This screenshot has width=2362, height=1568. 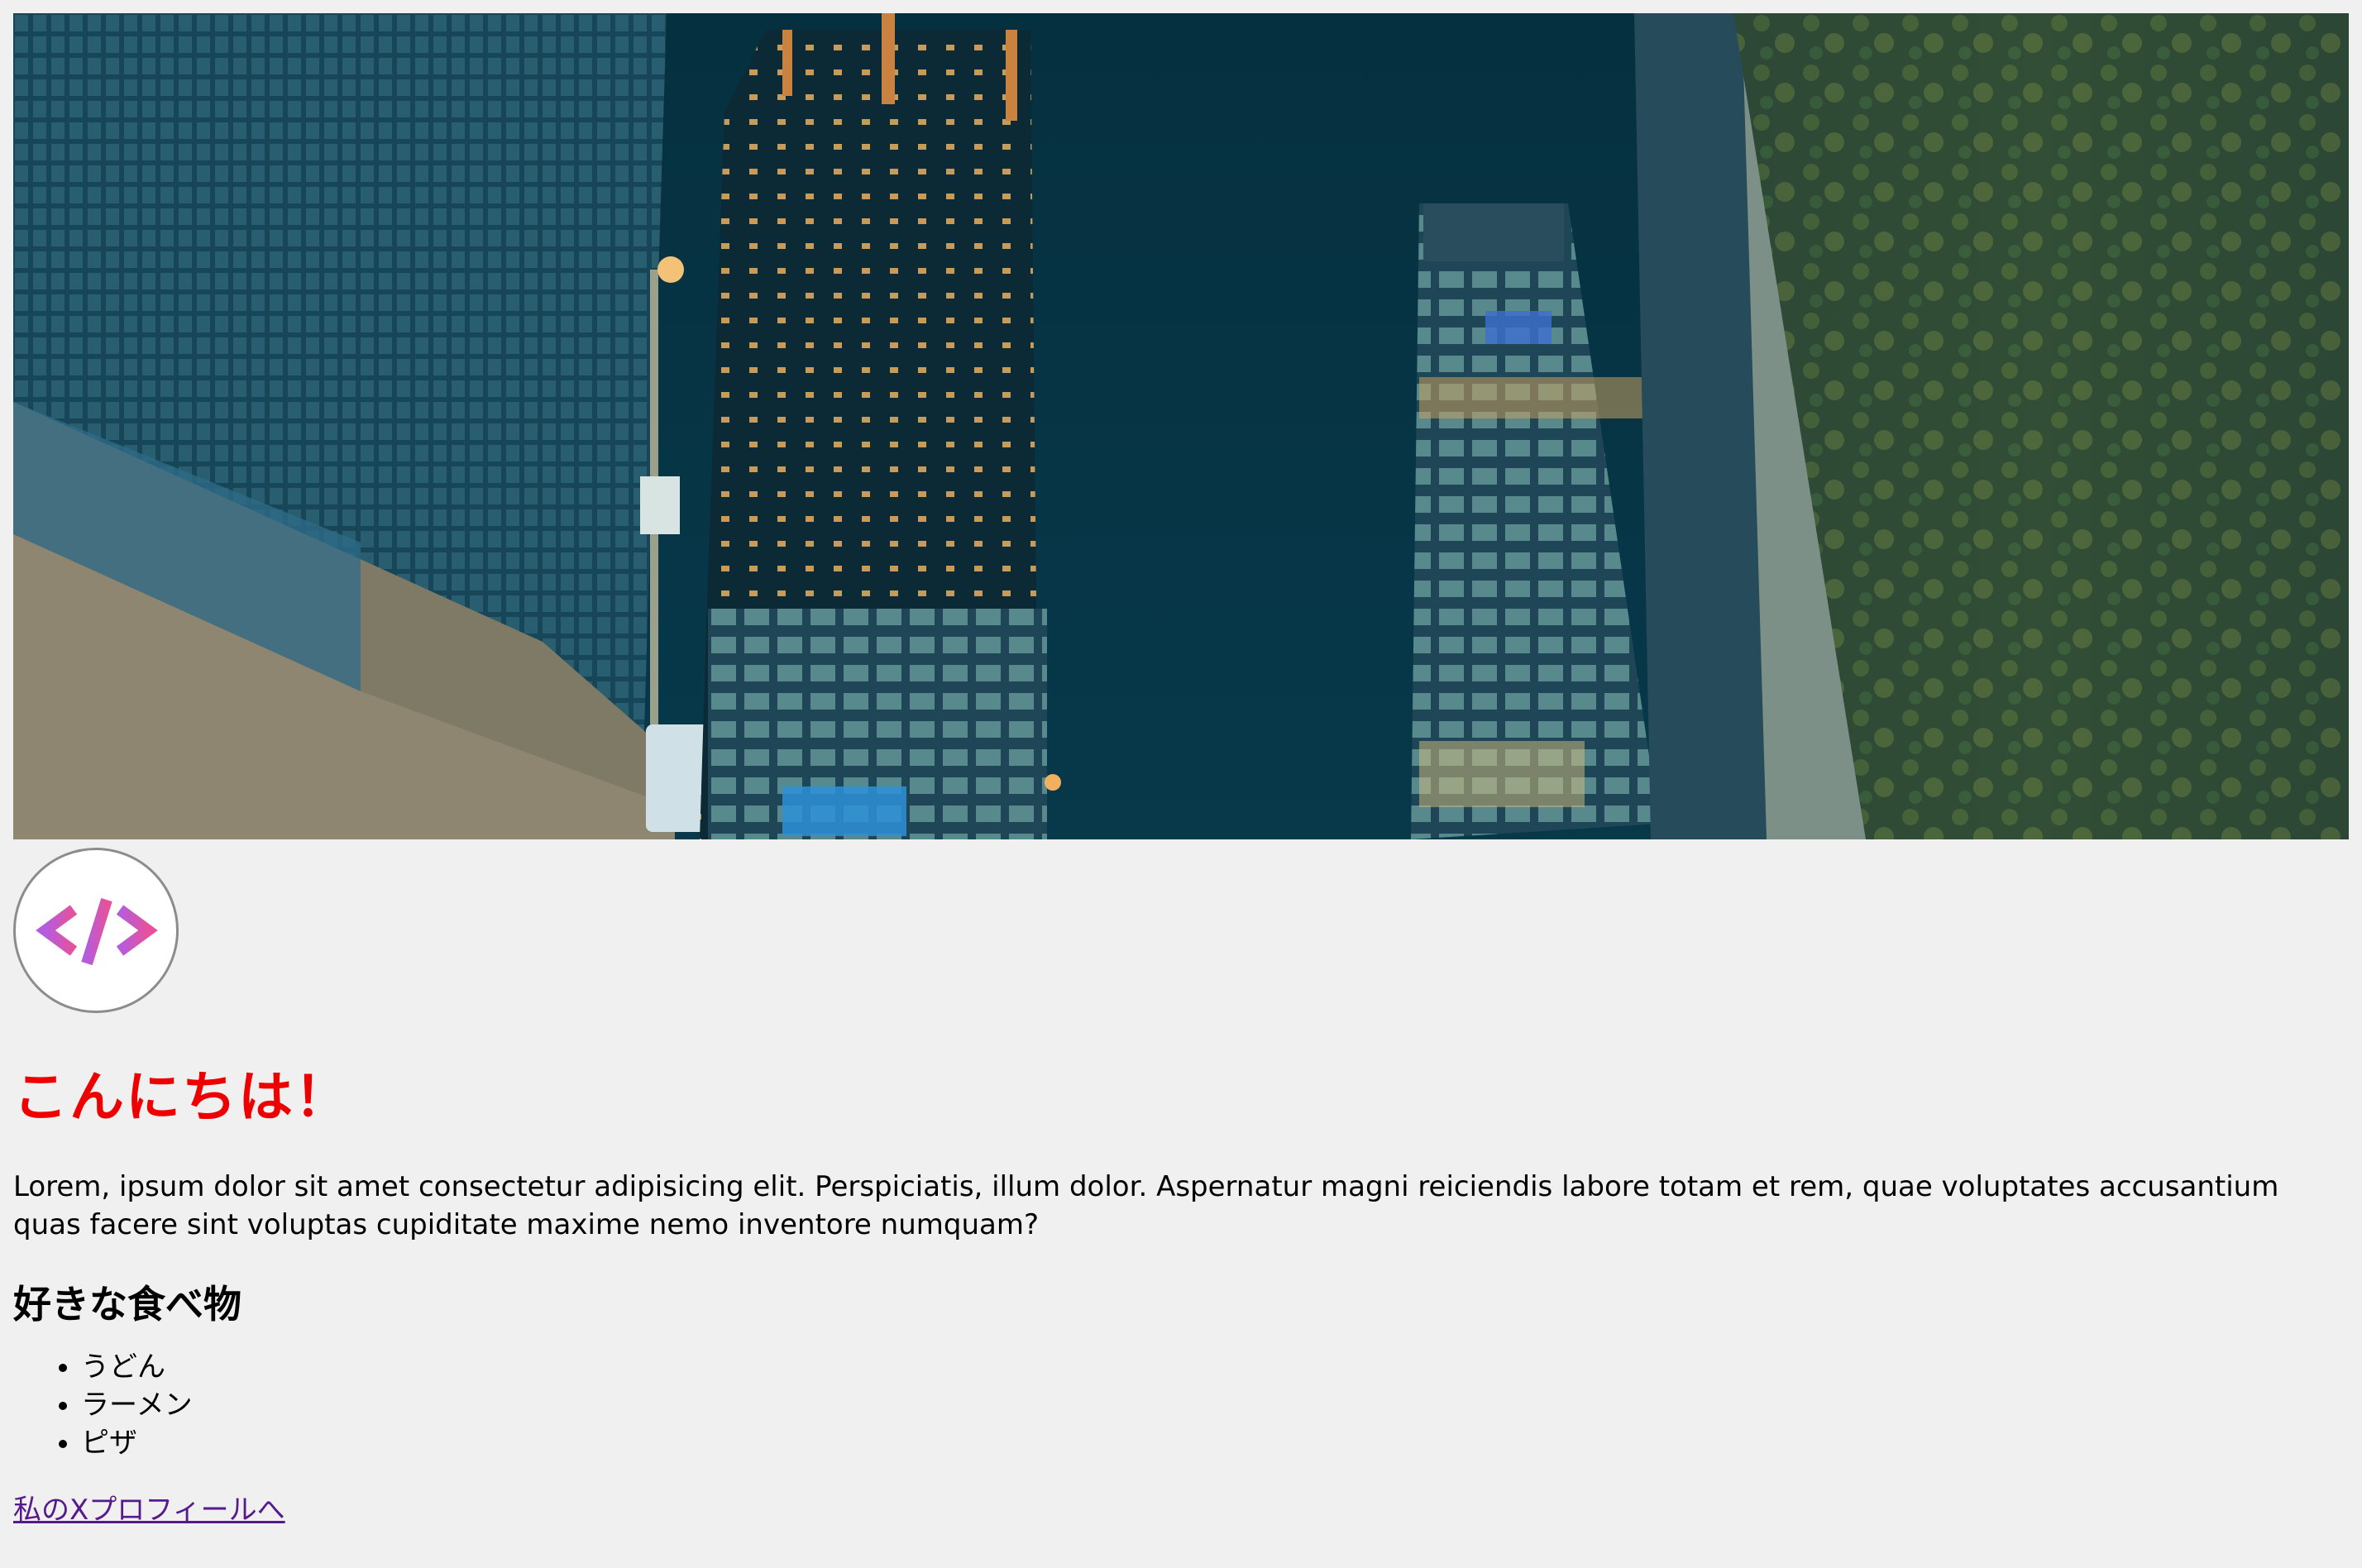 I want to click on food-list: うどん ラーメン ピザ, so click(x=1181, y=1405).